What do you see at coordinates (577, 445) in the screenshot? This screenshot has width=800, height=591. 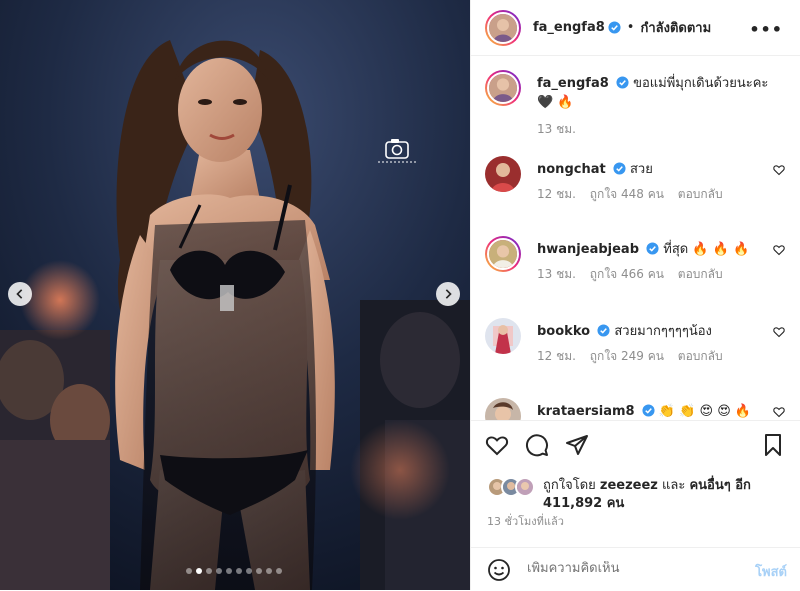 I see `share-icon` at bounding box center [577, 445].